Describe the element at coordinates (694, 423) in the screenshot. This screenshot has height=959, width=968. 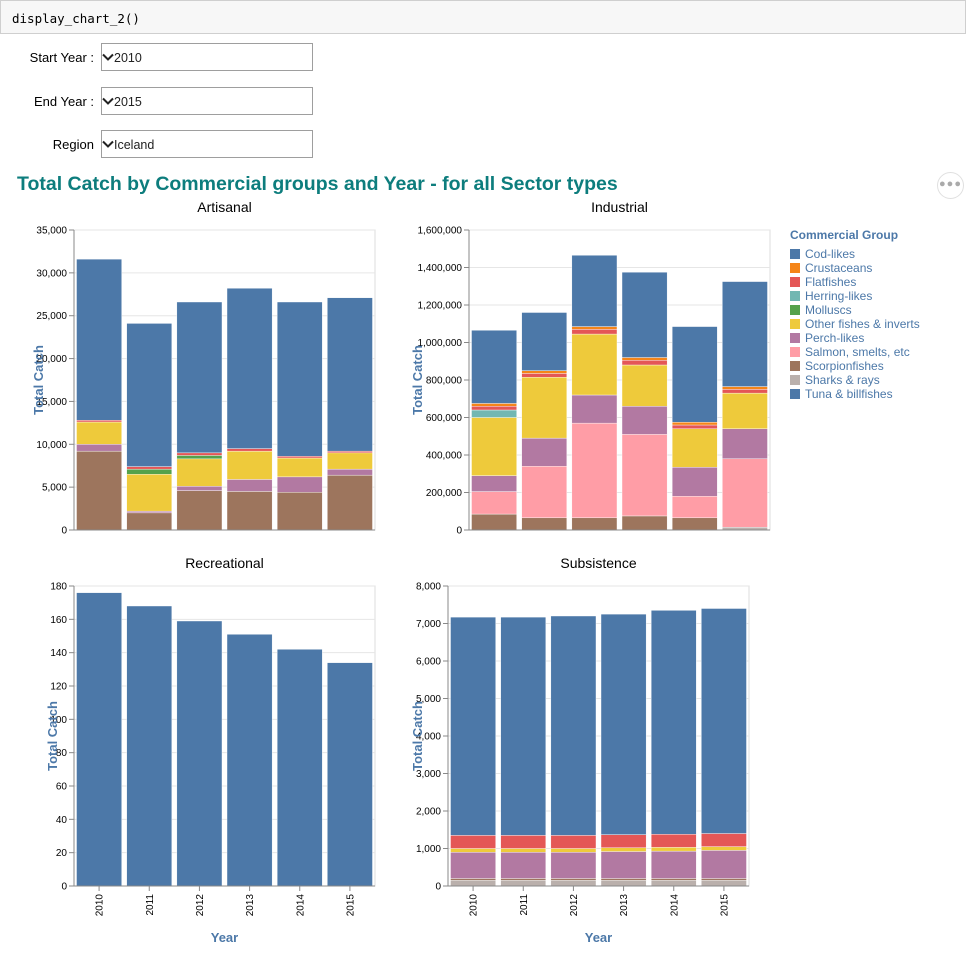
I see `bar-industrial-2014-crustaceans` at that location.